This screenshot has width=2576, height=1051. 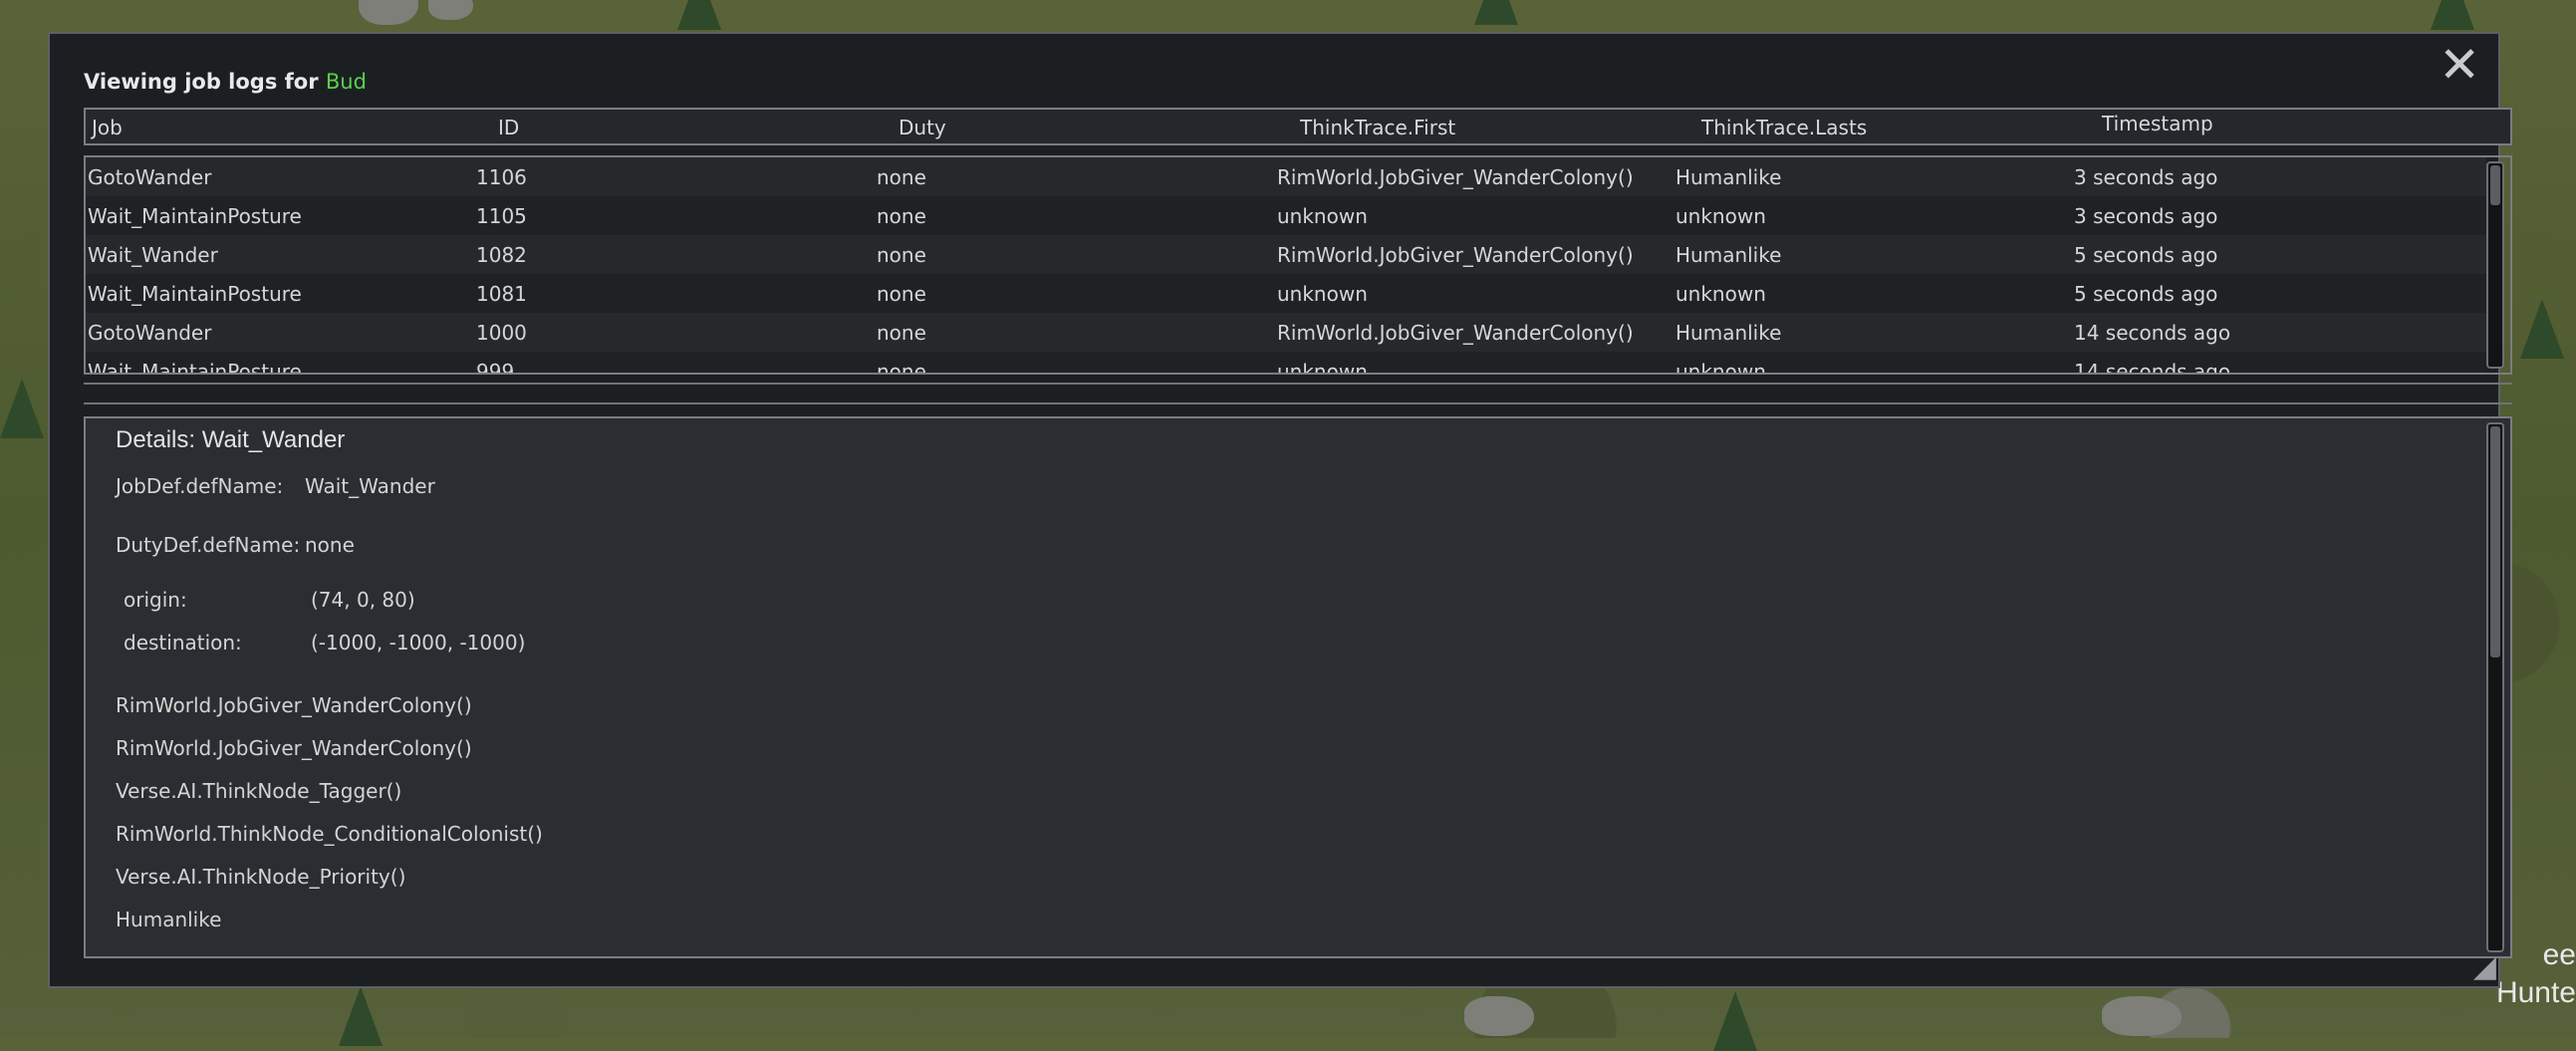 What do you see at coordinates (200, 486) in the screenshot?
I see `jobdef-label: JobDef.defName:` at bounding box center [200, 486].